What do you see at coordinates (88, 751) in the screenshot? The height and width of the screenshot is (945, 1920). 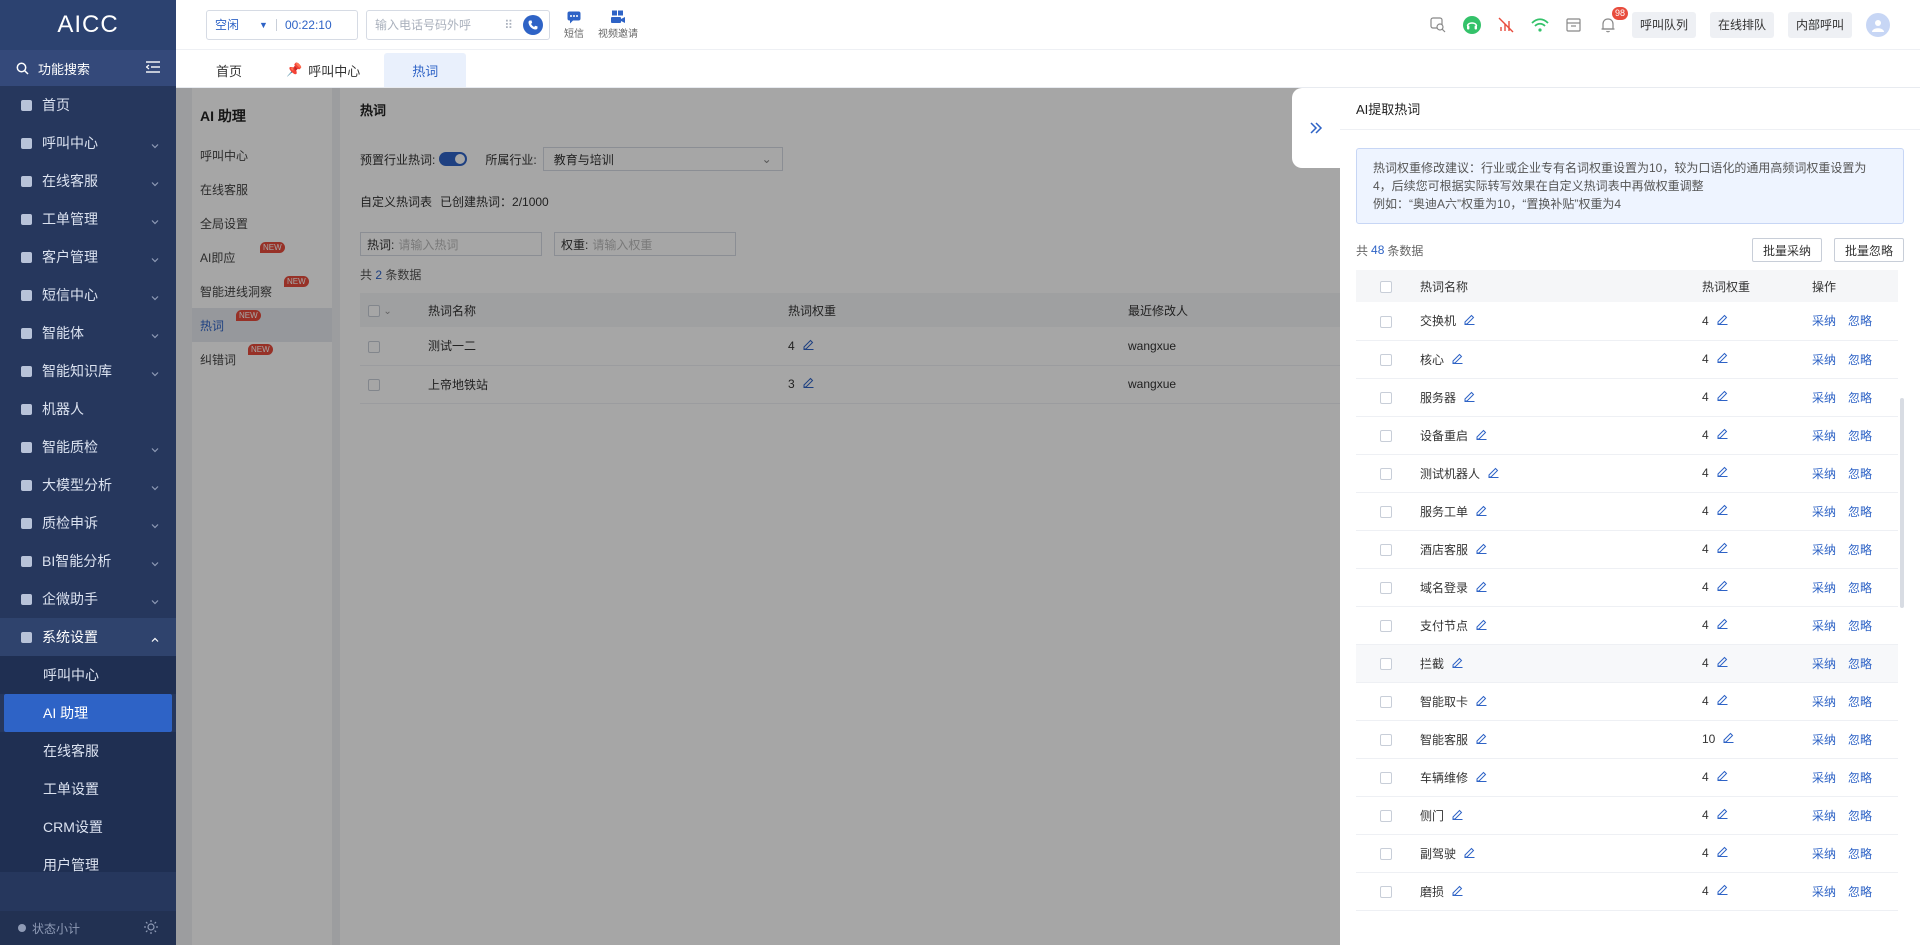 I see `submenu-item-2: 在线客服` at bounding box center [88, 751].